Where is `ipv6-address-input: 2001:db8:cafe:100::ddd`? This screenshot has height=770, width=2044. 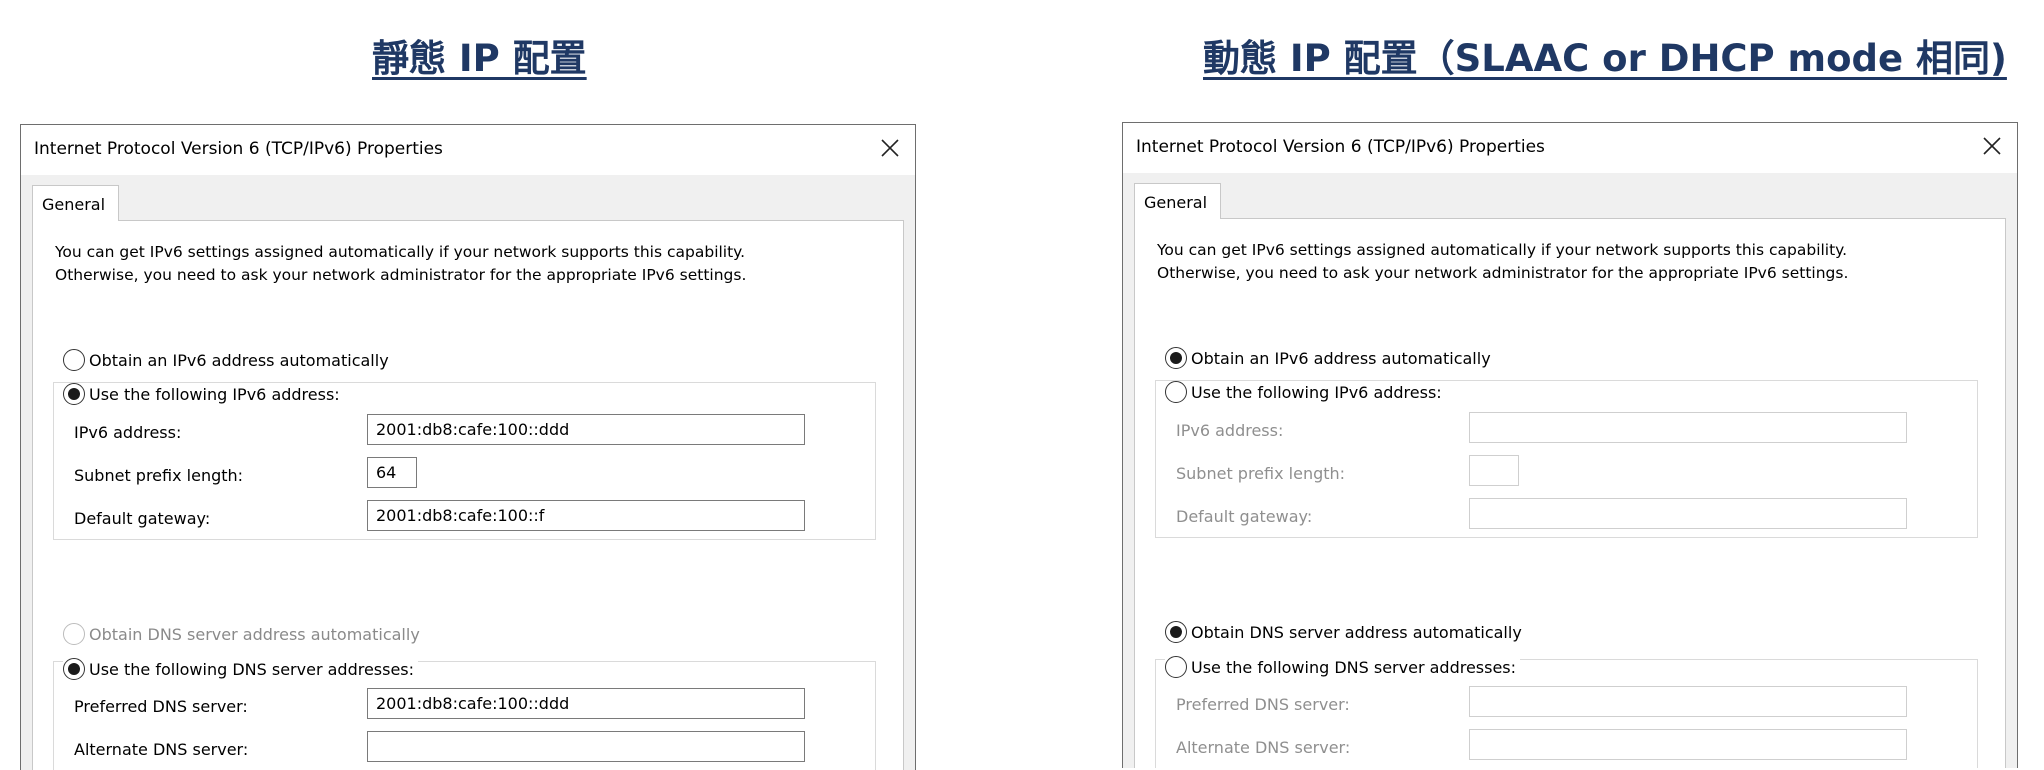 ipv6-address-input: 2001:db8:cafe:100::ddd is located at coordinates (586, 429).